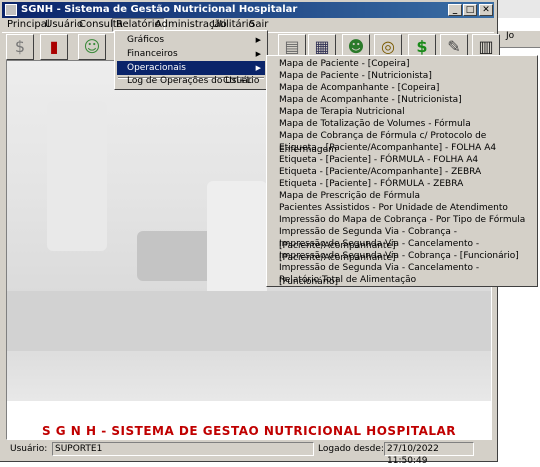 The height and width of the screenshot is (467, 540). Describe the element at coordinates (152, 54) in the screenshot. I see `menu-item-financeiros-label: Financeiros` at that location.